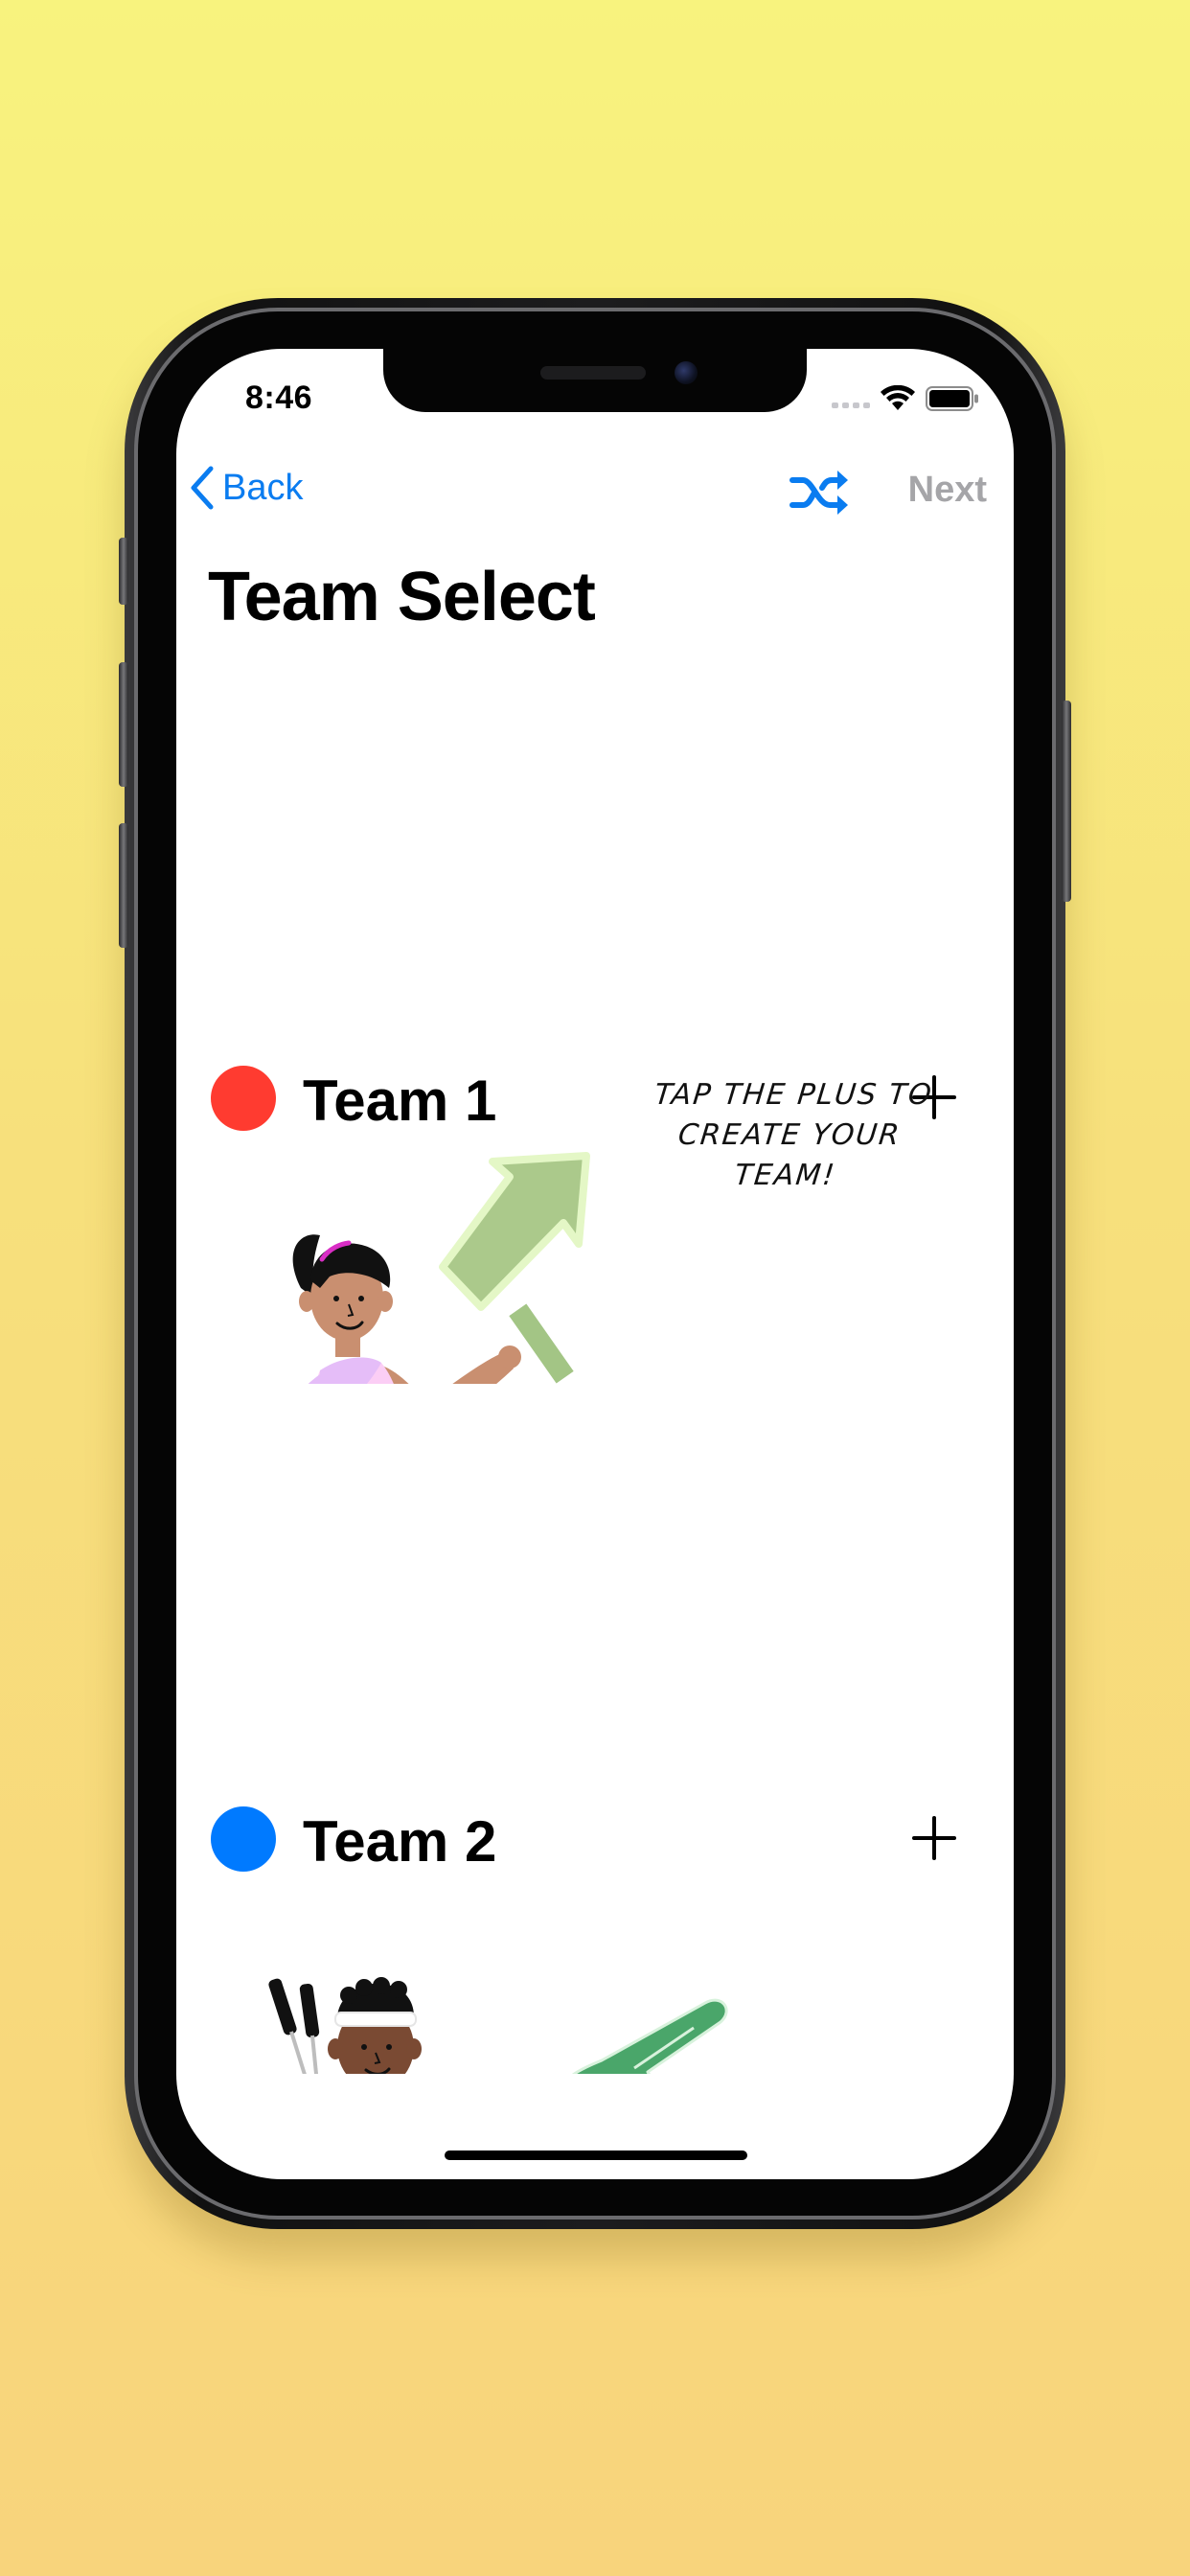 Image resolution: width=1190 pixels, height=2576 pixels. What do you see at coordinates (596, 2155) in the screenshot?
I see `home-indicator` at bounding box center [596, 2155].